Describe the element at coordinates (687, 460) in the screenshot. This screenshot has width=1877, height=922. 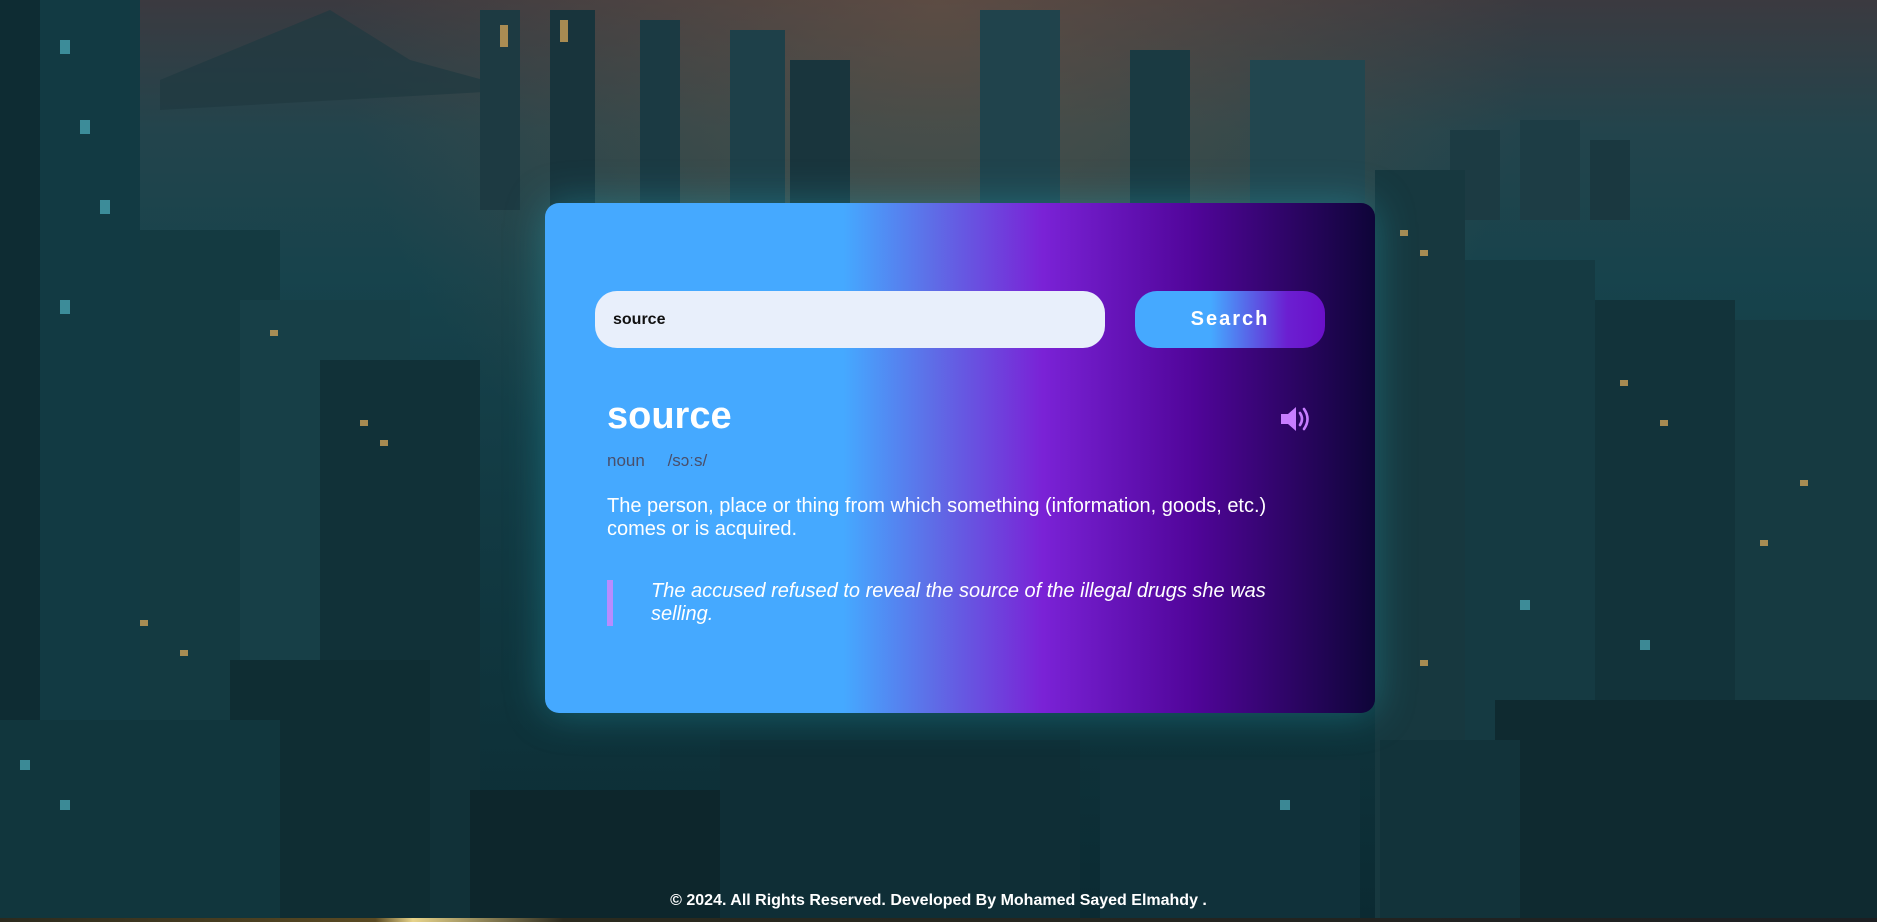
I see `phonetic: /sɔːs/` at that location.